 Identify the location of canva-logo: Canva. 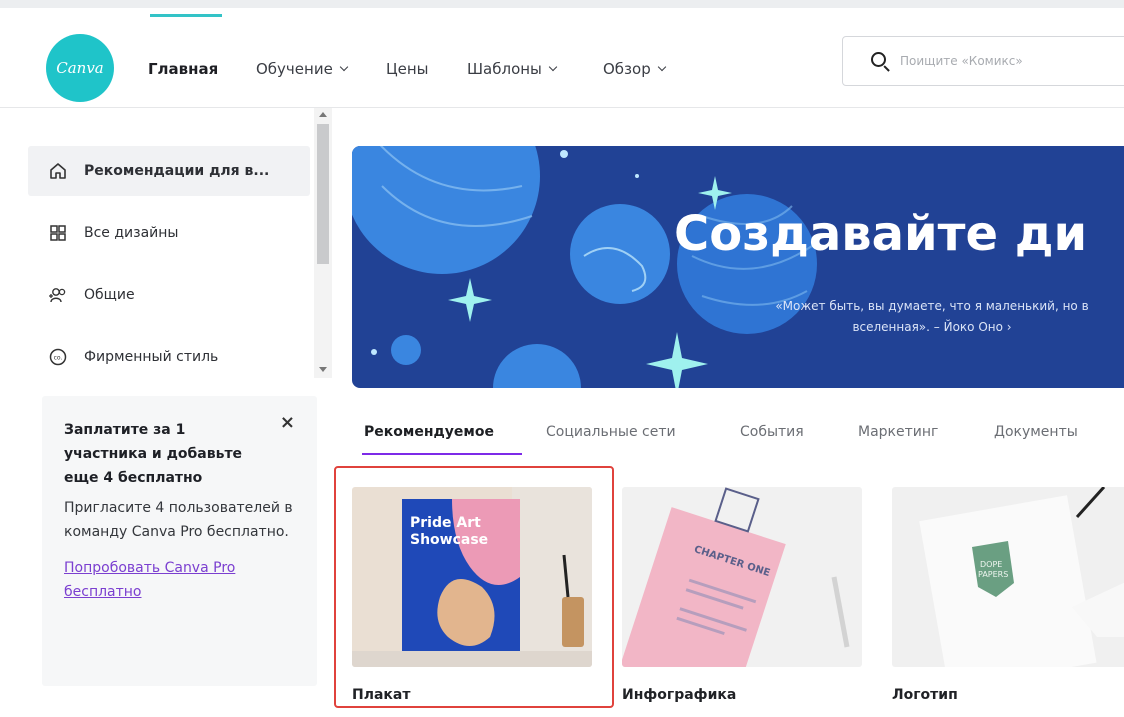
(80, 68).